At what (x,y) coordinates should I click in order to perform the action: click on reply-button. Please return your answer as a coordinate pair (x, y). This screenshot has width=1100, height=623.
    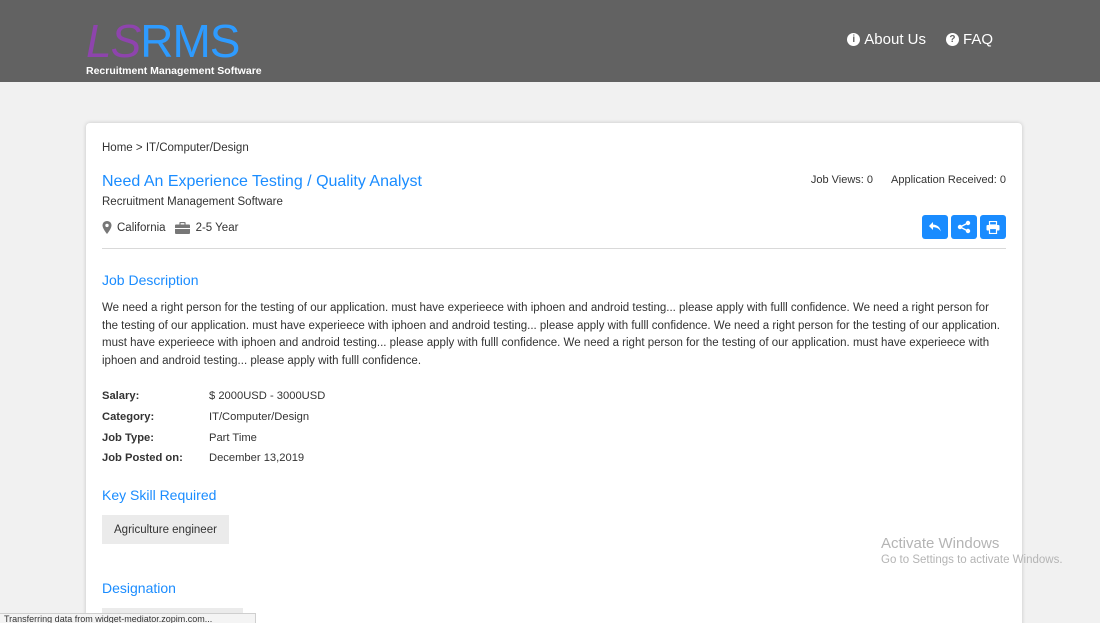
    Looking at the image, I should click on (935, 227).